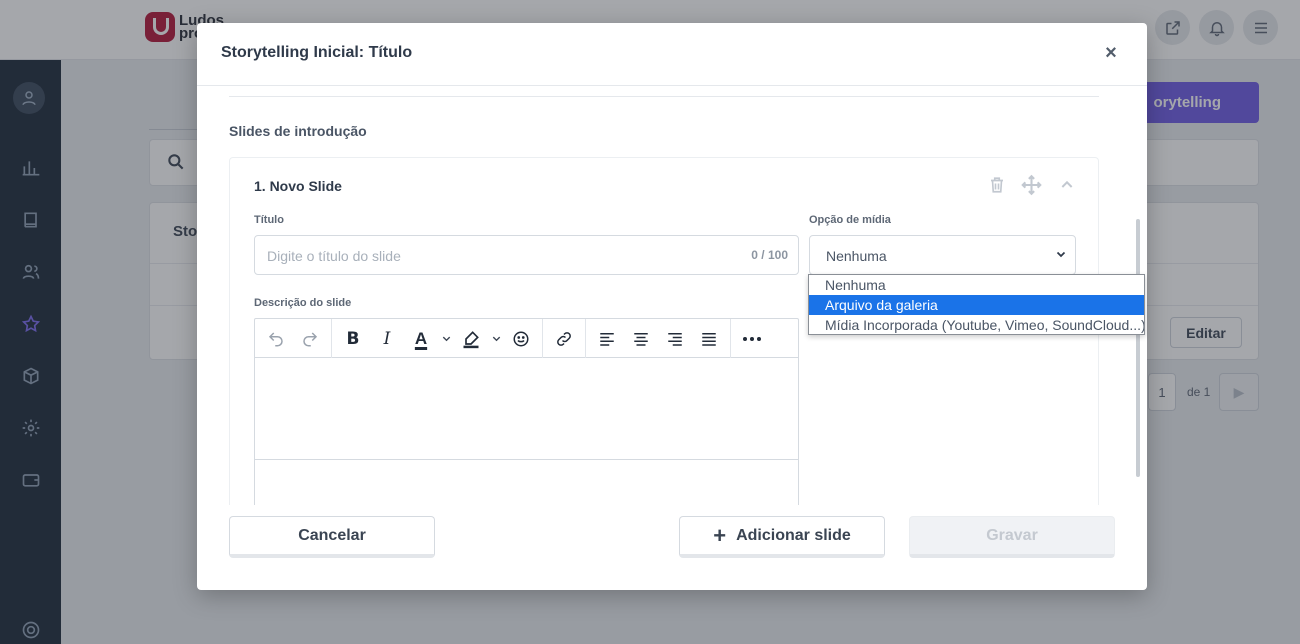 The height and width of the screenshot is (644, 1300). I want to click on modal-footer: Cancelar + Adicionar slide Gravar, so click(672, 547).